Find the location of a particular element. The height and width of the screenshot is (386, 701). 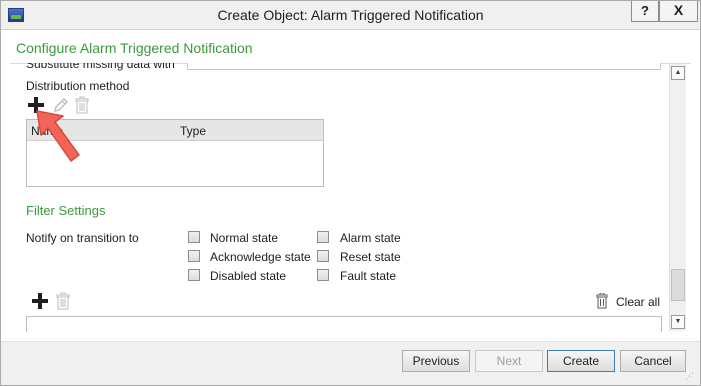

scroll-up-button: ▲ is located at coordinates (678, 73).